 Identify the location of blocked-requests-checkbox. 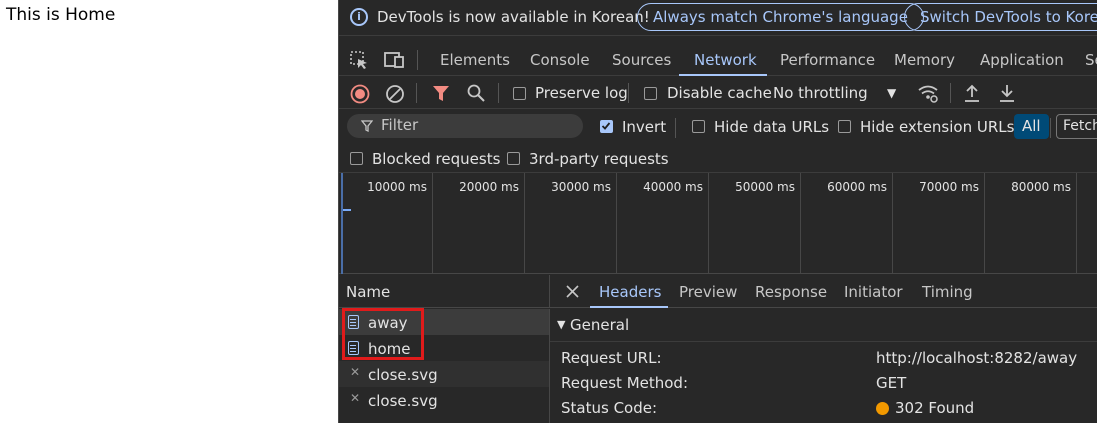
(356, 158).